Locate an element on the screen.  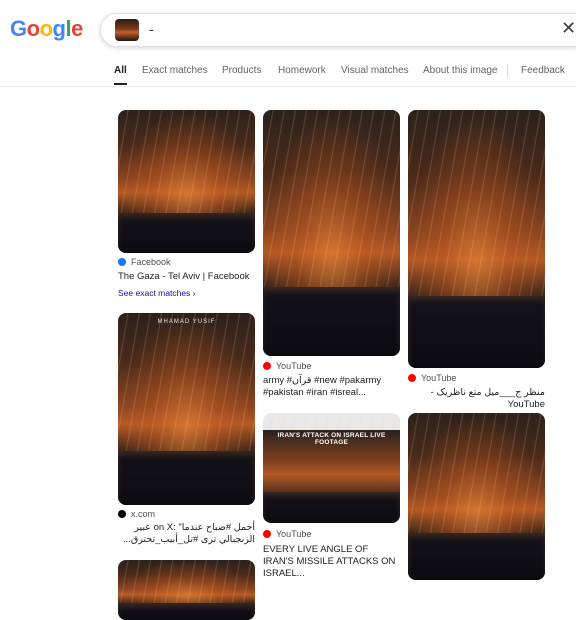
tab-feedback: Feedback is located at coordinates (543, 70).